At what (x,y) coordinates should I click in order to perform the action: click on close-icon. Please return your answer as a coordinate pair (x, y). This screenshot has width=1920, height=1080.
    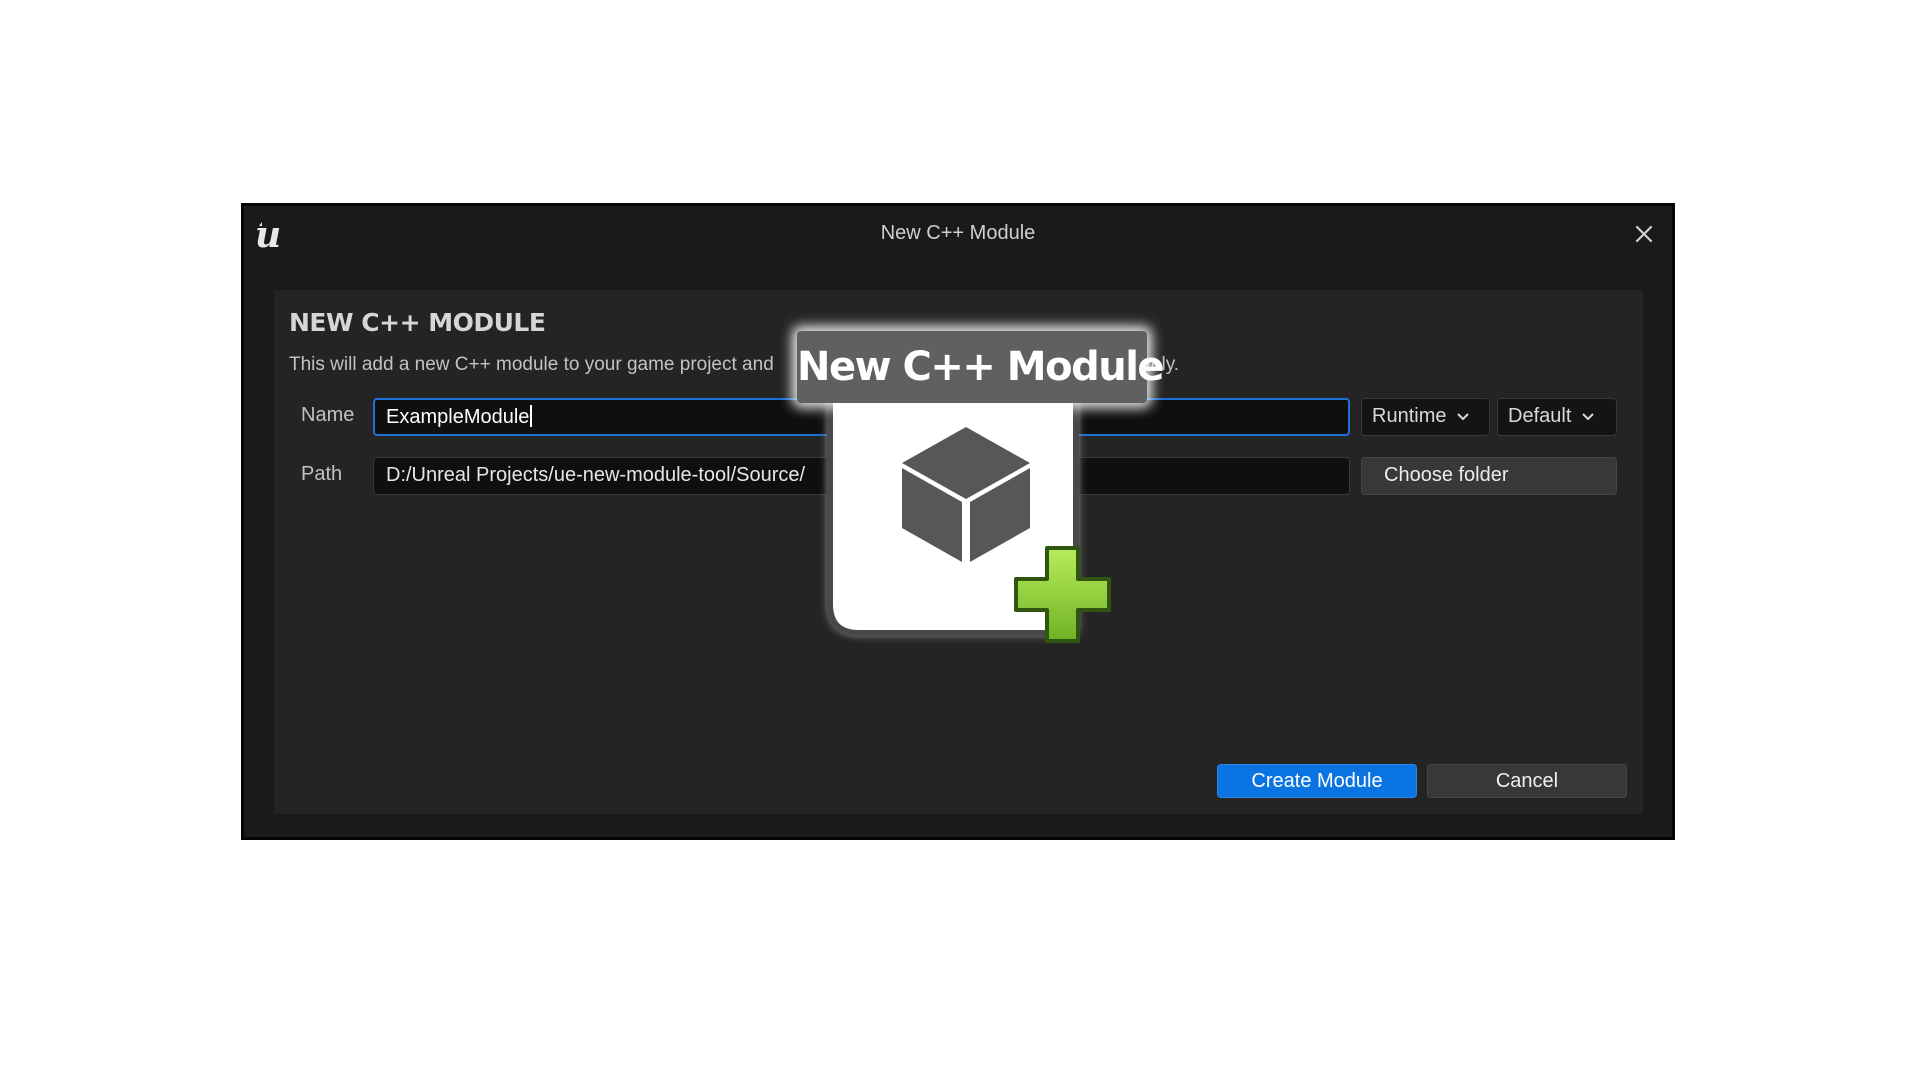
    Looking at the image, I should click on (1644, 234).